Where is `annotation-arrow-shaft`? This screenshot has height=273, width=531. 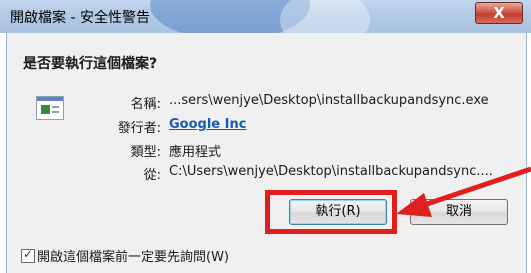
annotation-arrow-shaft is located at coordinates (474, 188).